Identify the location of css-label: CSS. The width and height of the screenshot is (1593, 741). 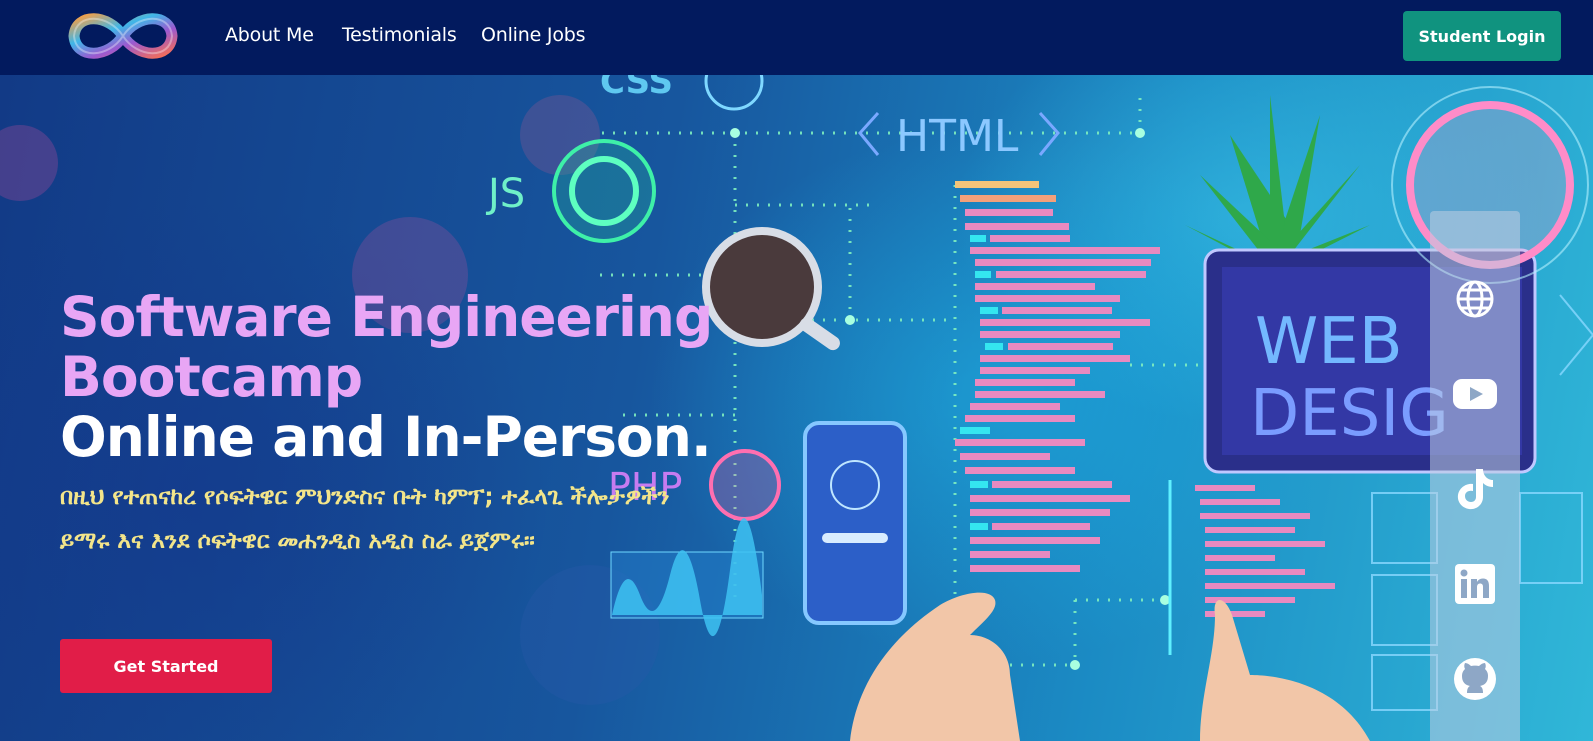
(636, 88).